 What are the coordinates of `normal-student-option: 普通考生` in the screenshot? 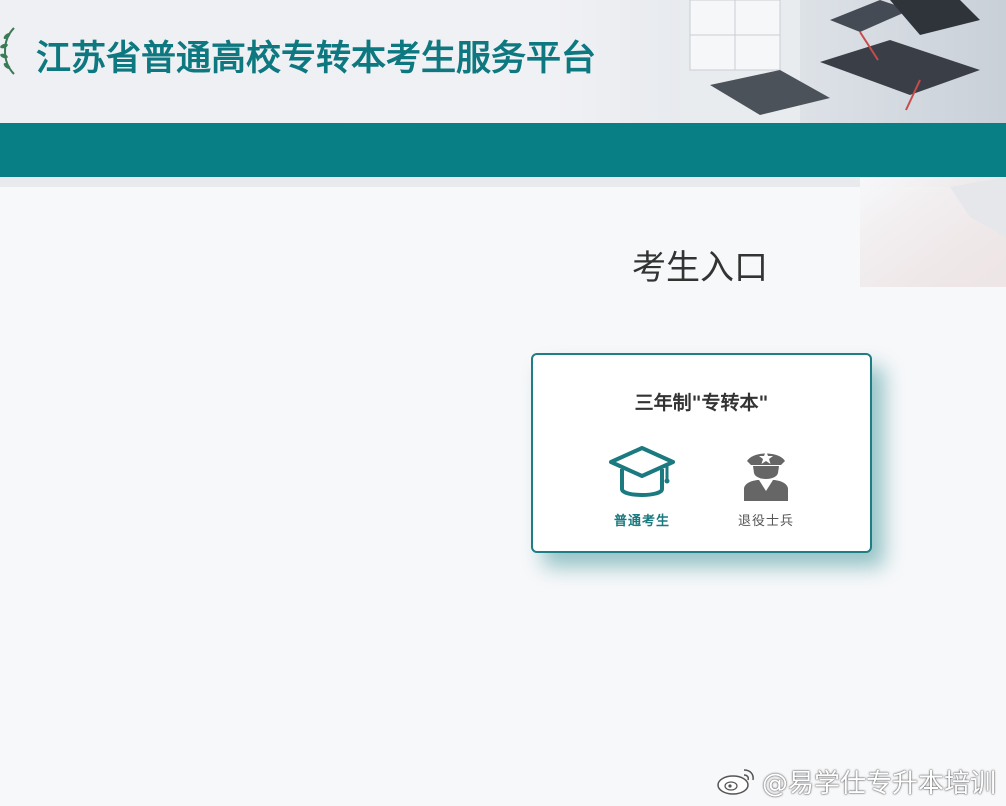 It's located at (642, 487).